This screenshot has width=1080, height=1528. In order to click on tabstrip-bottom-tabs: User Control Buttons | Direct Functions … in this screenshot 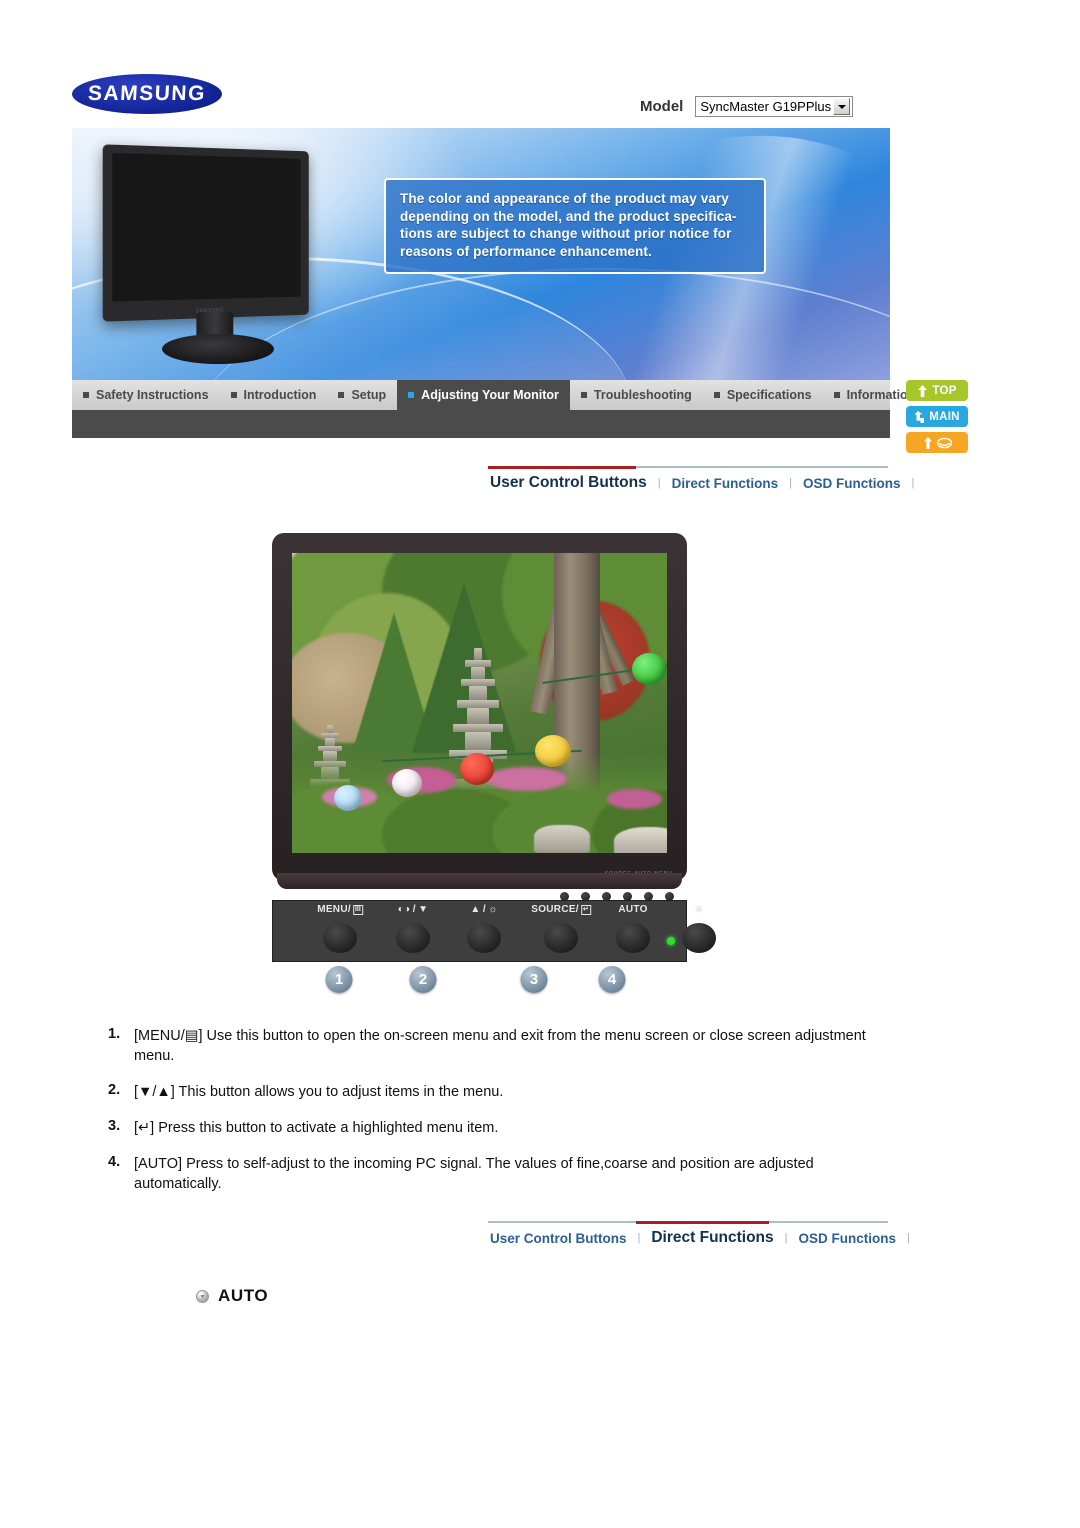, I will do `click(703, 1238)`.